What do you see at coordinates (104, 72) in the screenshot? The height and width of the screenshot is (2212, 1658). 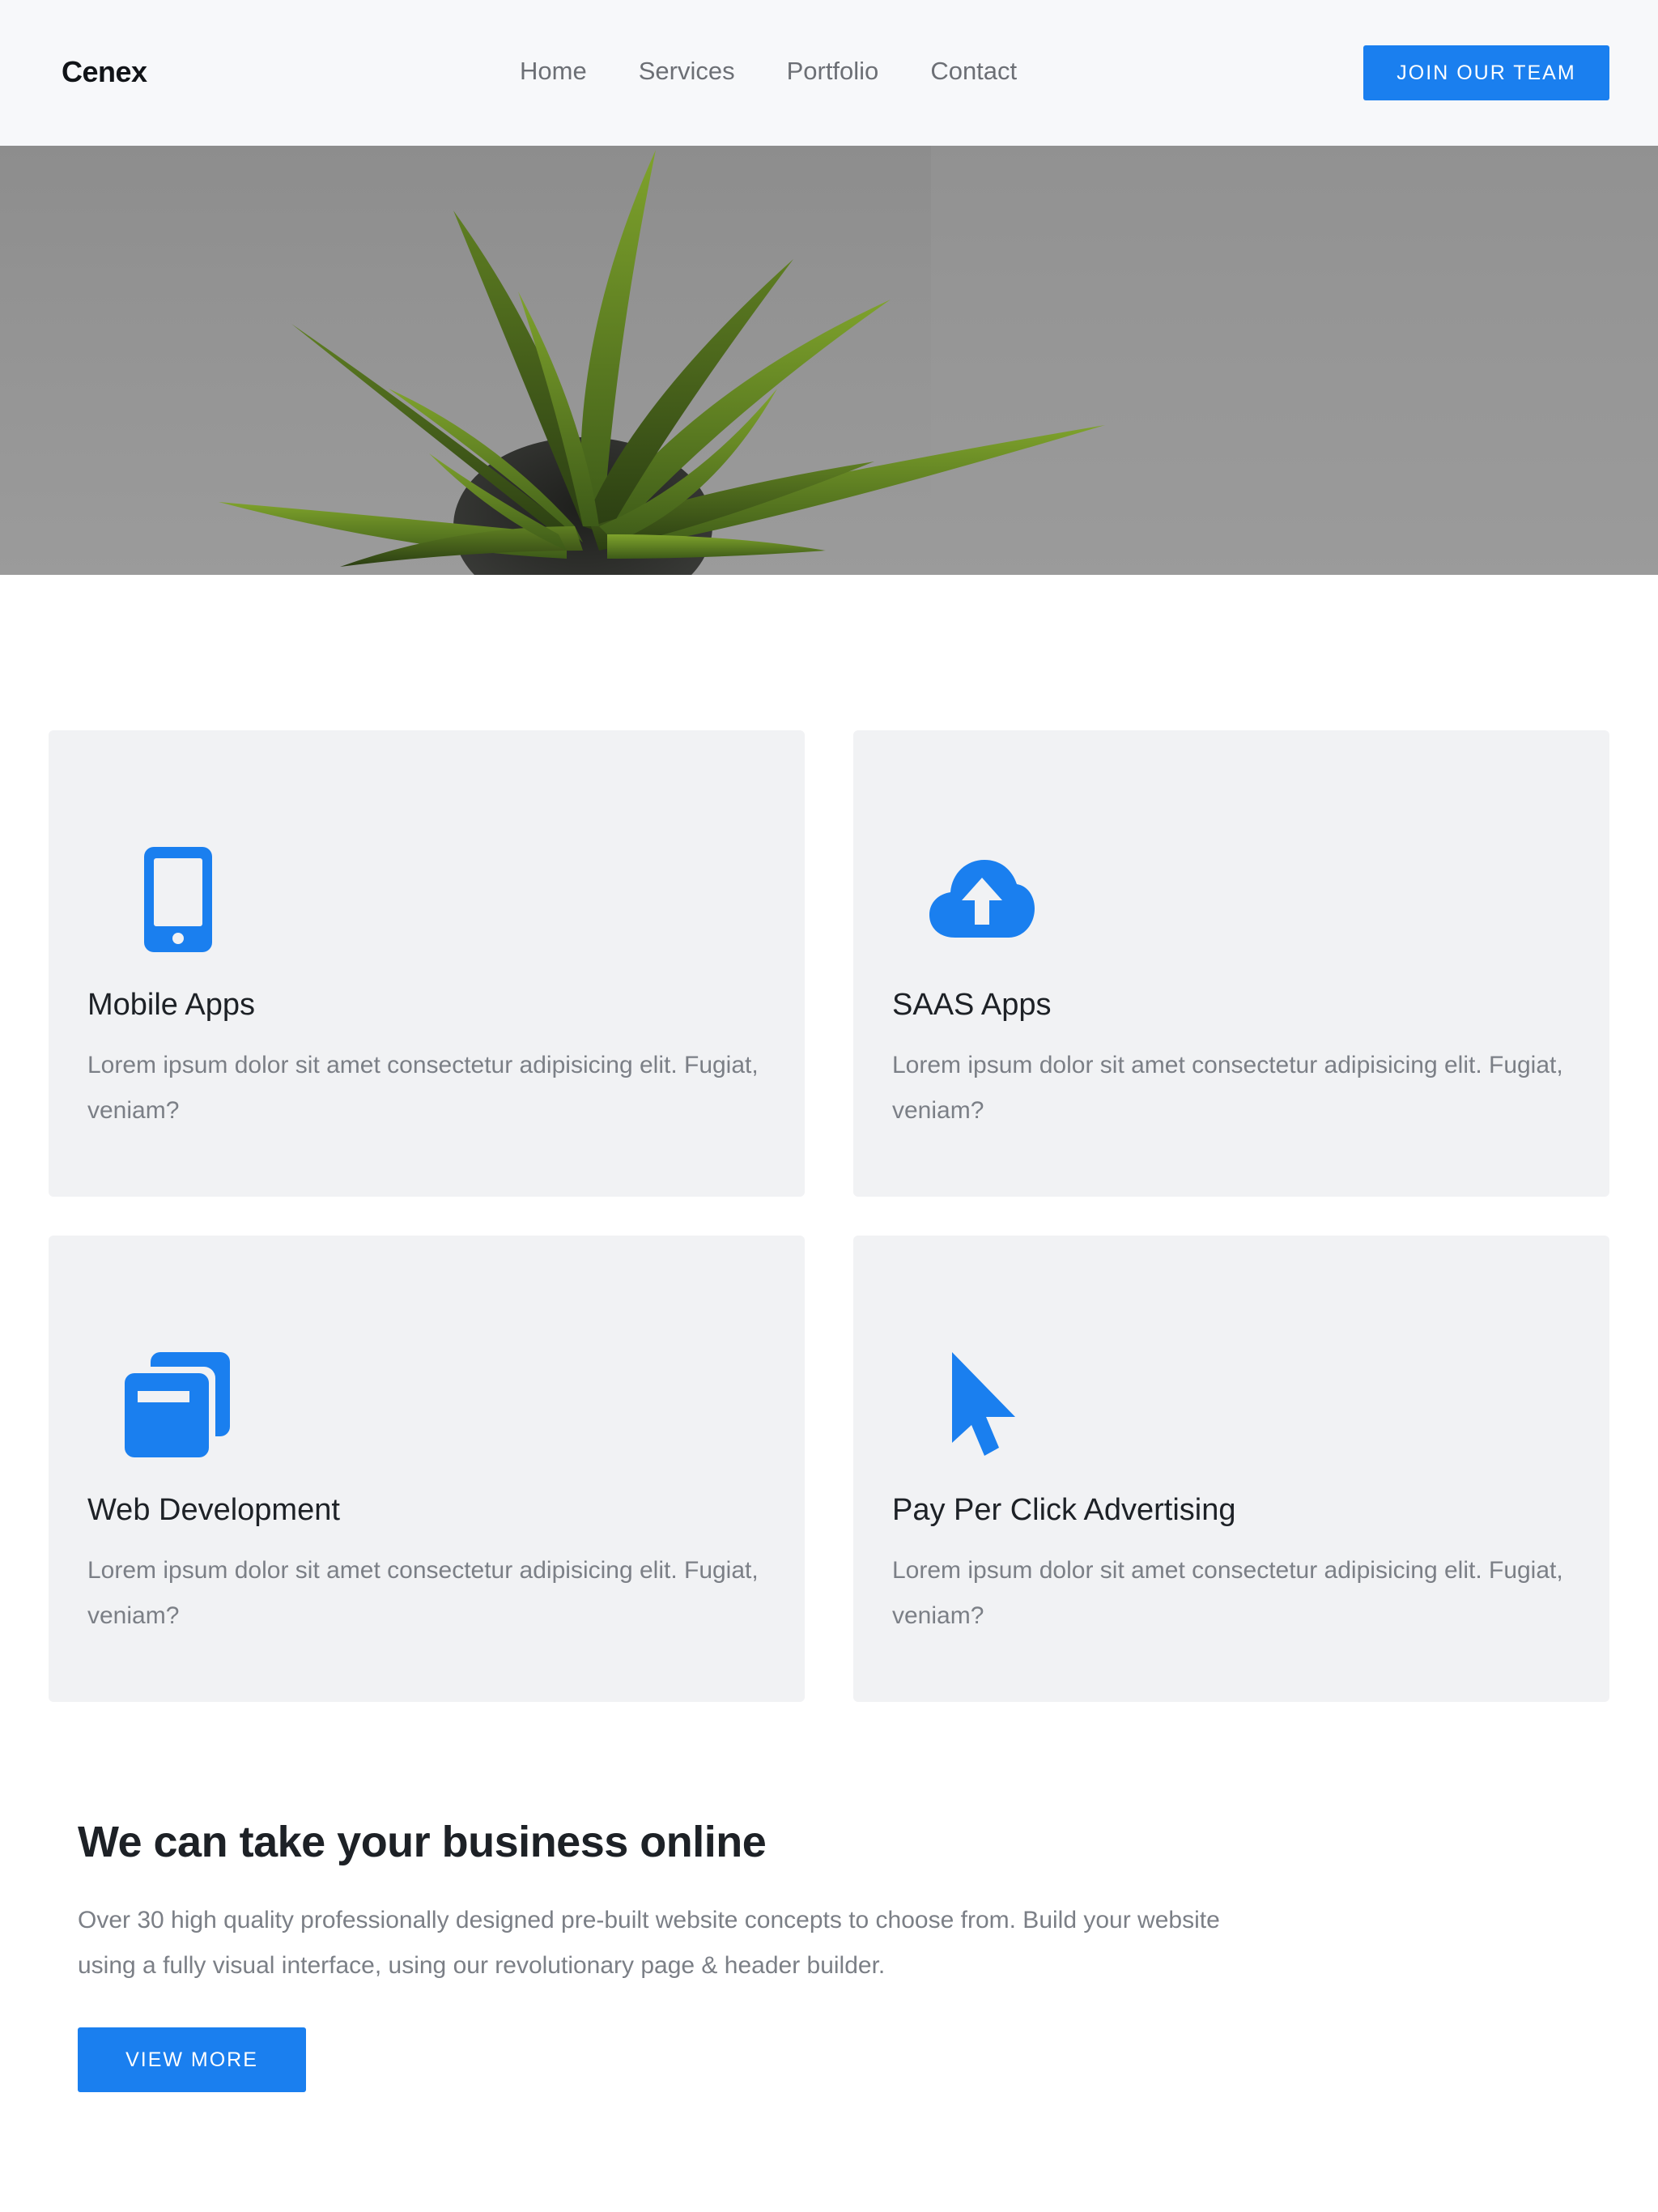 I see `brand-logo: Cenex` at bounding box center [104, 72].